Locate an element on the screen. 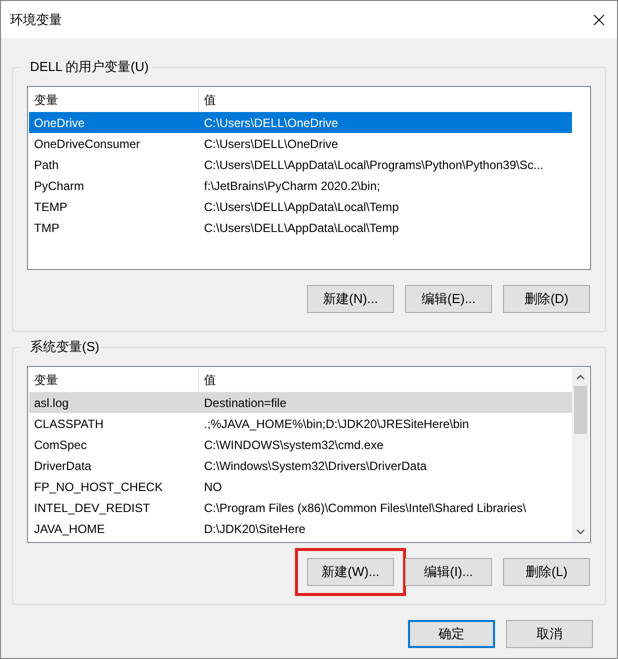 Image resolution: width=618 pixels, height=659 pixels. table-cell-text: OneDrive is located at coordinates (59, 123).